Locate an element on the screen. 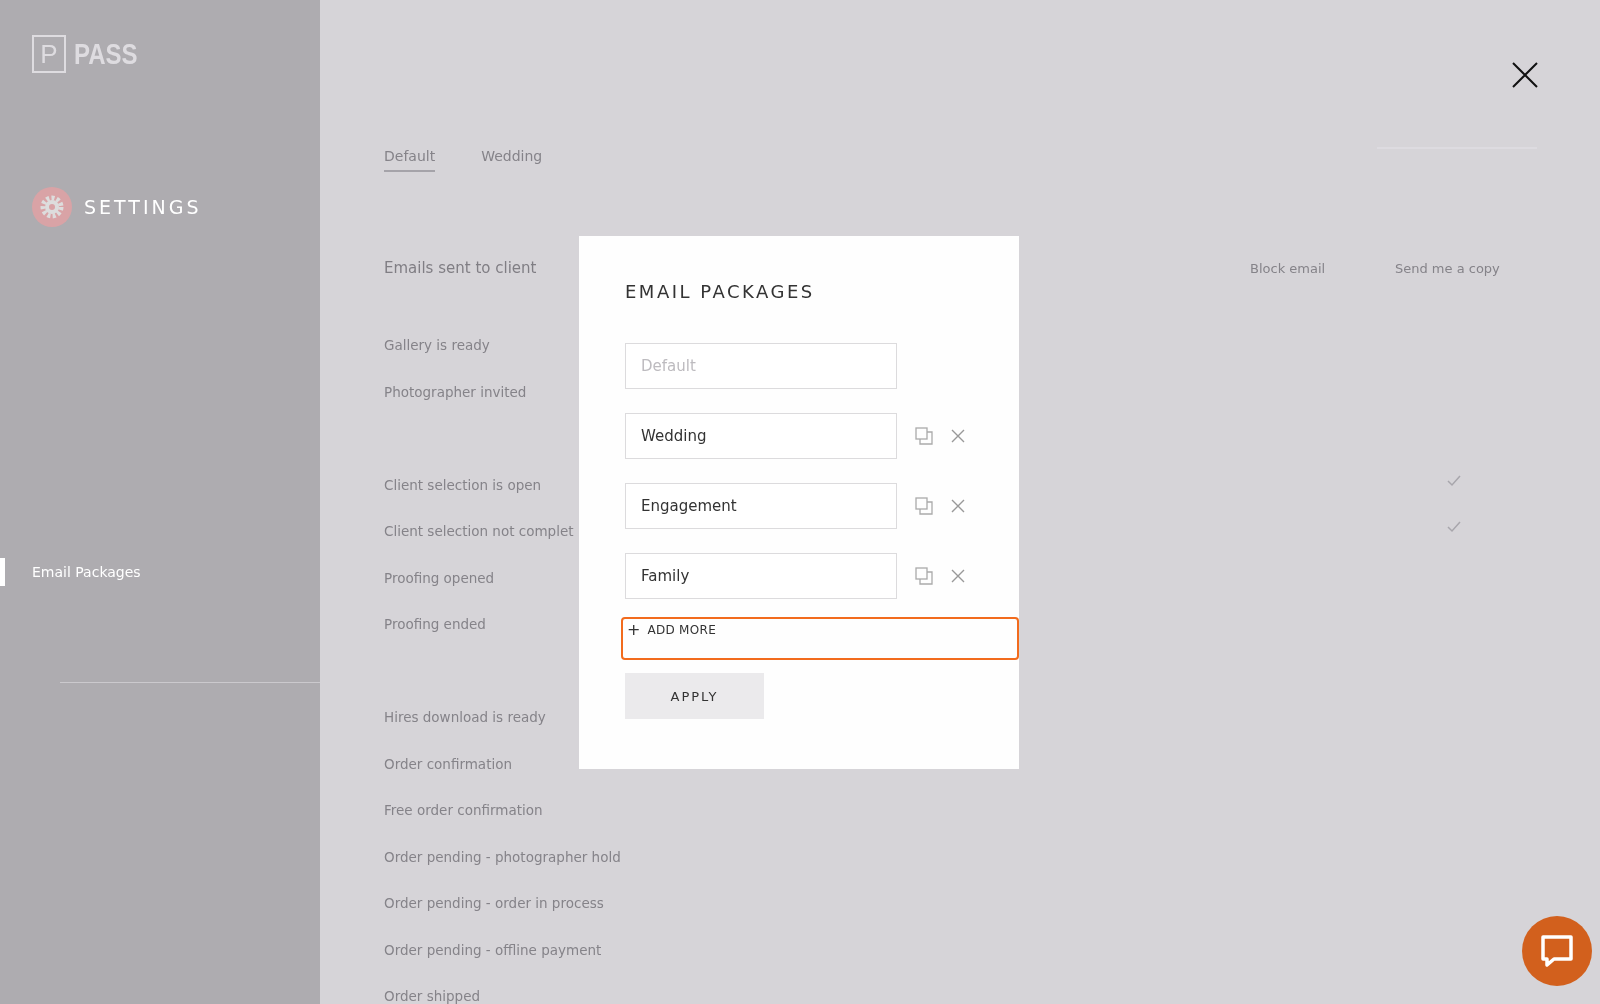 The image size is (1600, 1004). email-name: Order pending - photographer hold is located at coordinates (502, 856).